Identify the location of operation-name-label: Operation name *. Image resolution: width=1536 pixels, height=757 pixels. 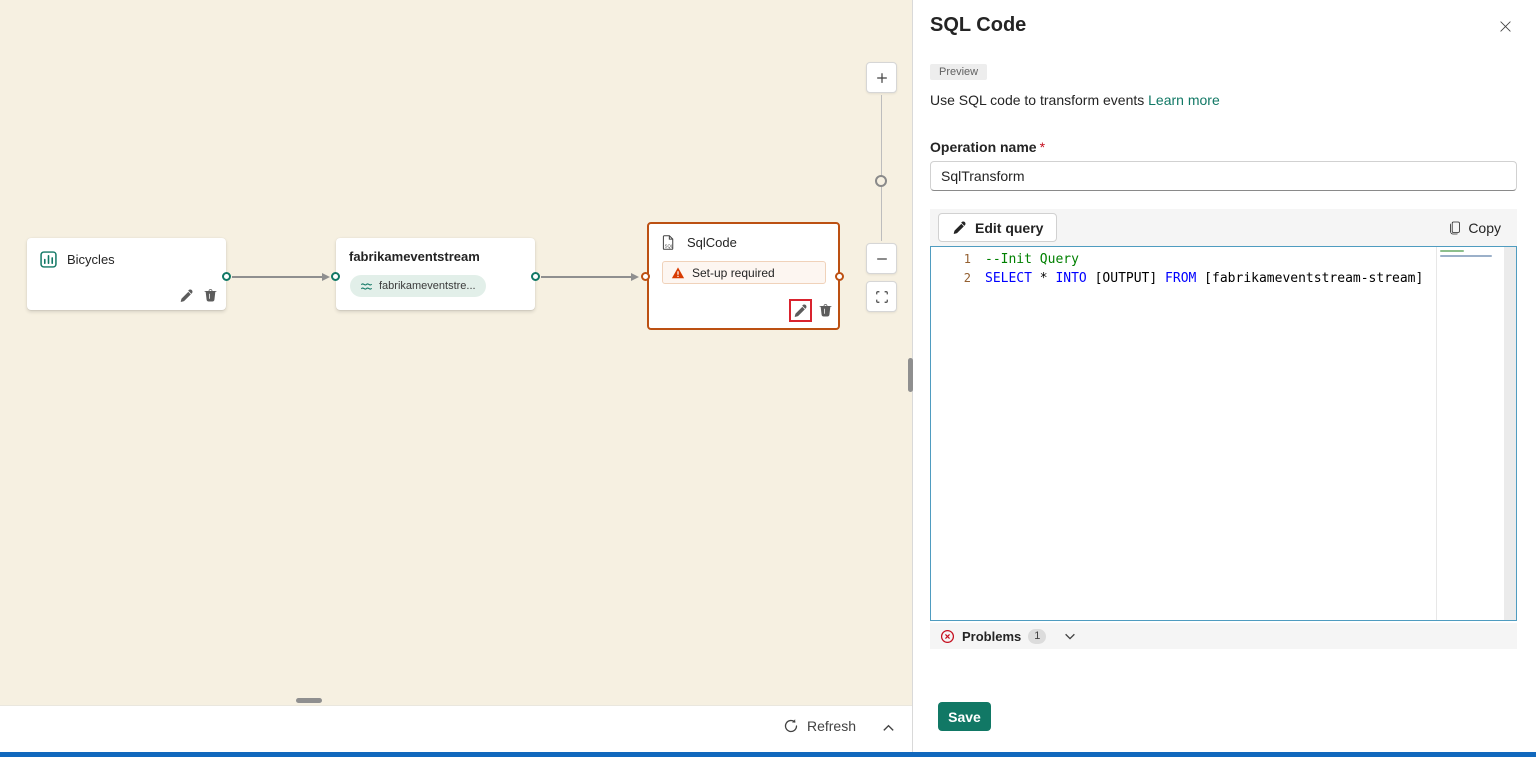
(987, 147).